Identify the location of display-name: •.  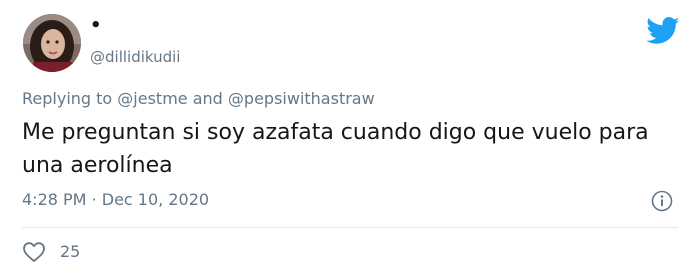
(96, 26).